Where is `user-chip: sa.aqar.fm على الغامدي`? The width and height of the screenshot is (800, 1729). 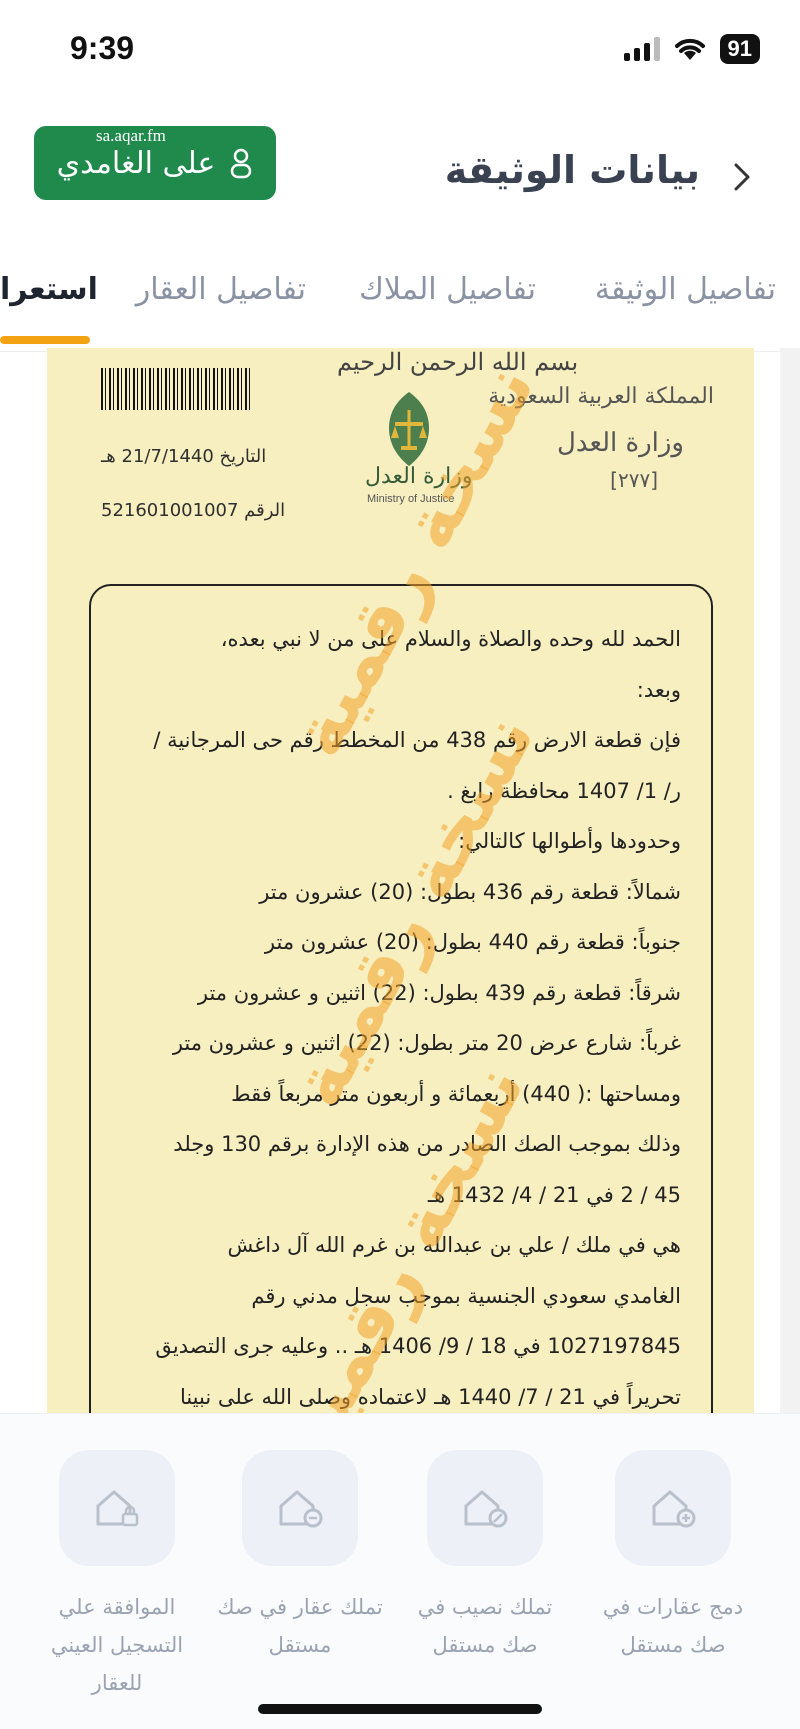 user-chip: sa.aqar.fm على الغامدي is located at coordinates (155, 163).